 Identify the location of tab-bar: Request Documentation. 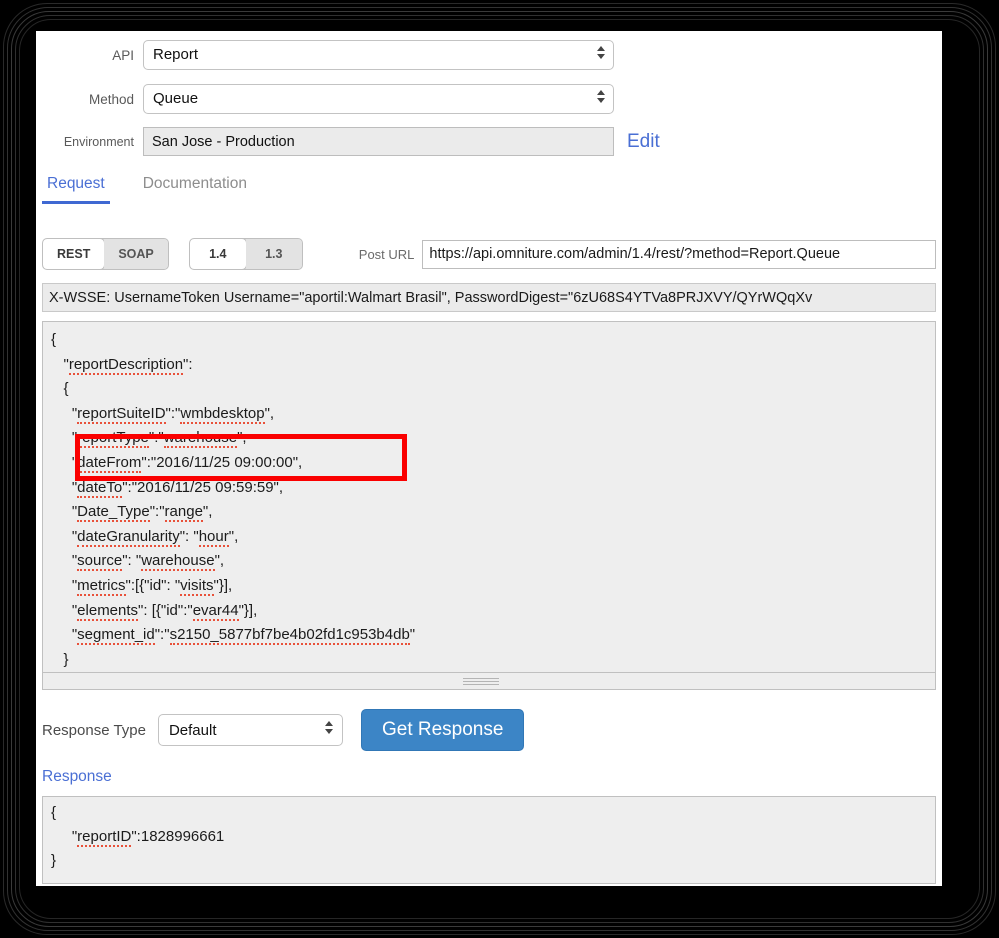
(147, 189).